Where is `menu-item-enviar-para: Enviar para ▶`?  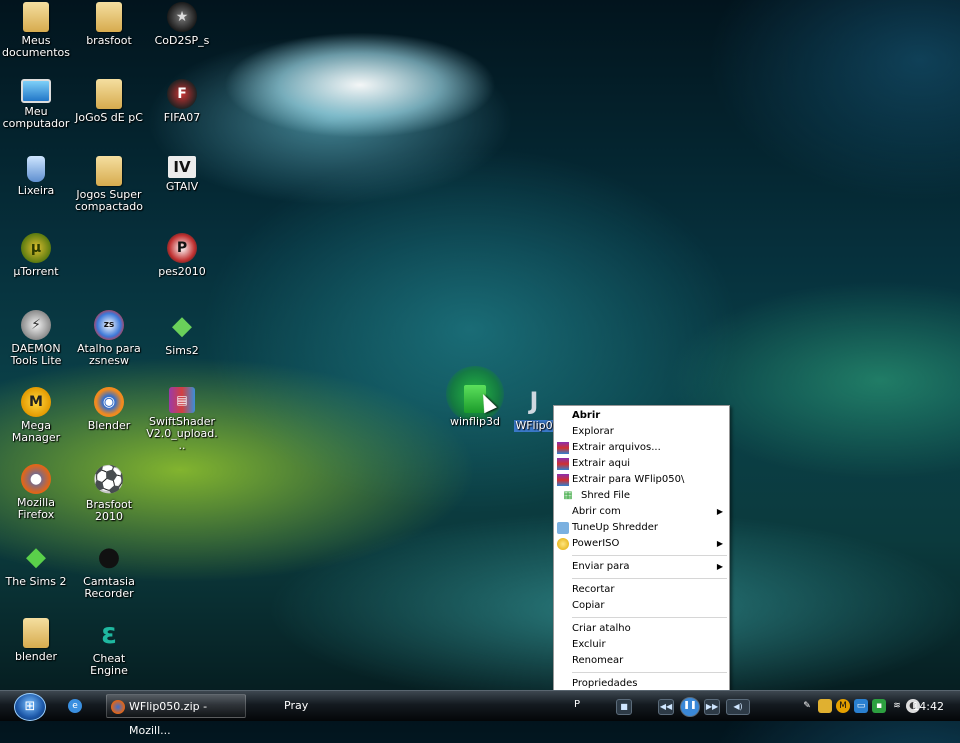 menu-item-enviar-para: Enviar para ▶ is located at coordinates (641, 567).